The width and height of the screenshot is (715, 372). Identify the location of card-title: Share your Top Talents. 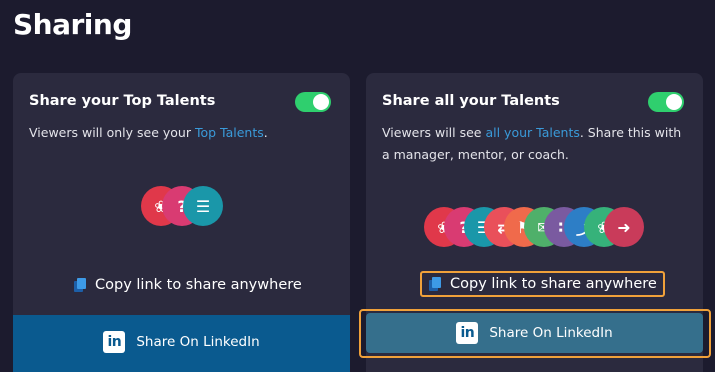
(122, 101).